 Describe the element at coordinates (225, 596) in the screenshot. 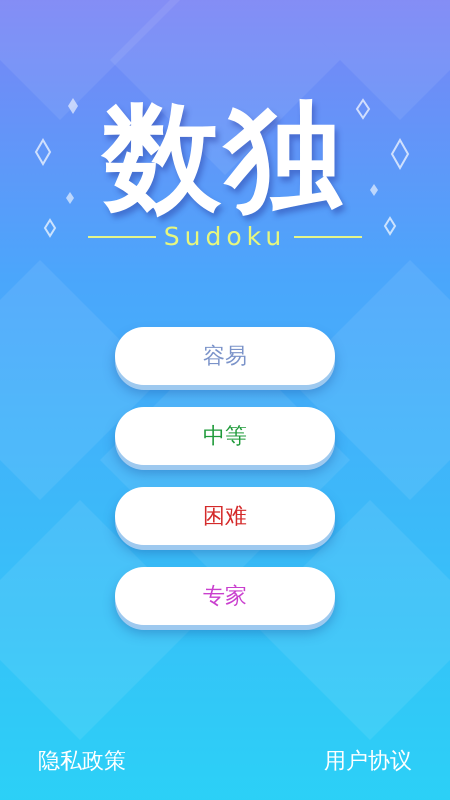

I see `difficulty-button: 专家` at that location.